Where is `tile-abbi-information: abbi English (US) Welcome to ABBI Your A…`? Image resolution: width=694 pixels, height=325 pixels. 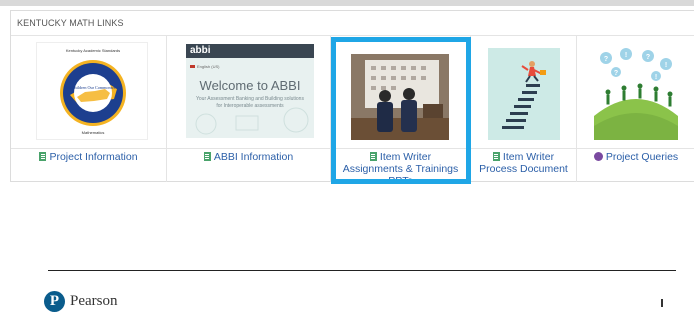
tile-abbi-information: abbi English (US) Welcome to ABBI Your A… is located at coordinates (249, 109).